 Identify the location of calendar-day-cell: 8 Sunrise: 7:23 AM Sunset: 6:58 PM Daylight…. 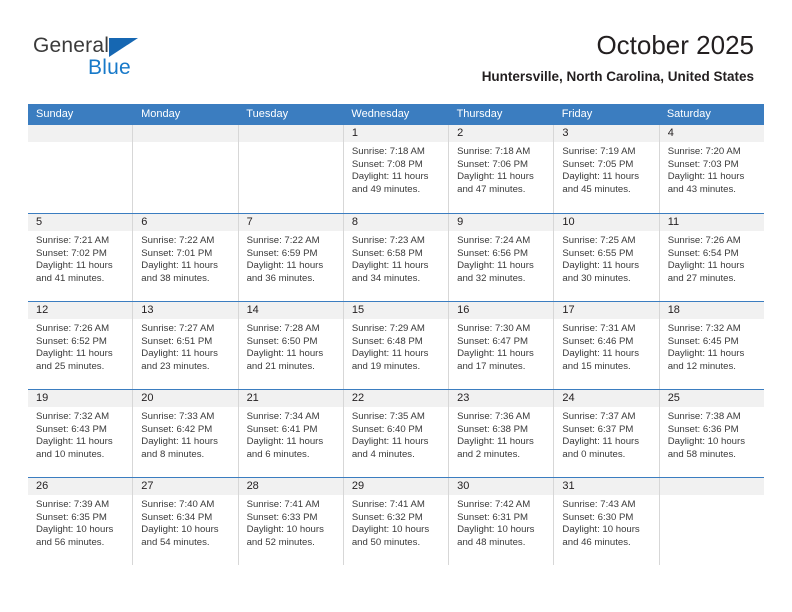
(396, 257).